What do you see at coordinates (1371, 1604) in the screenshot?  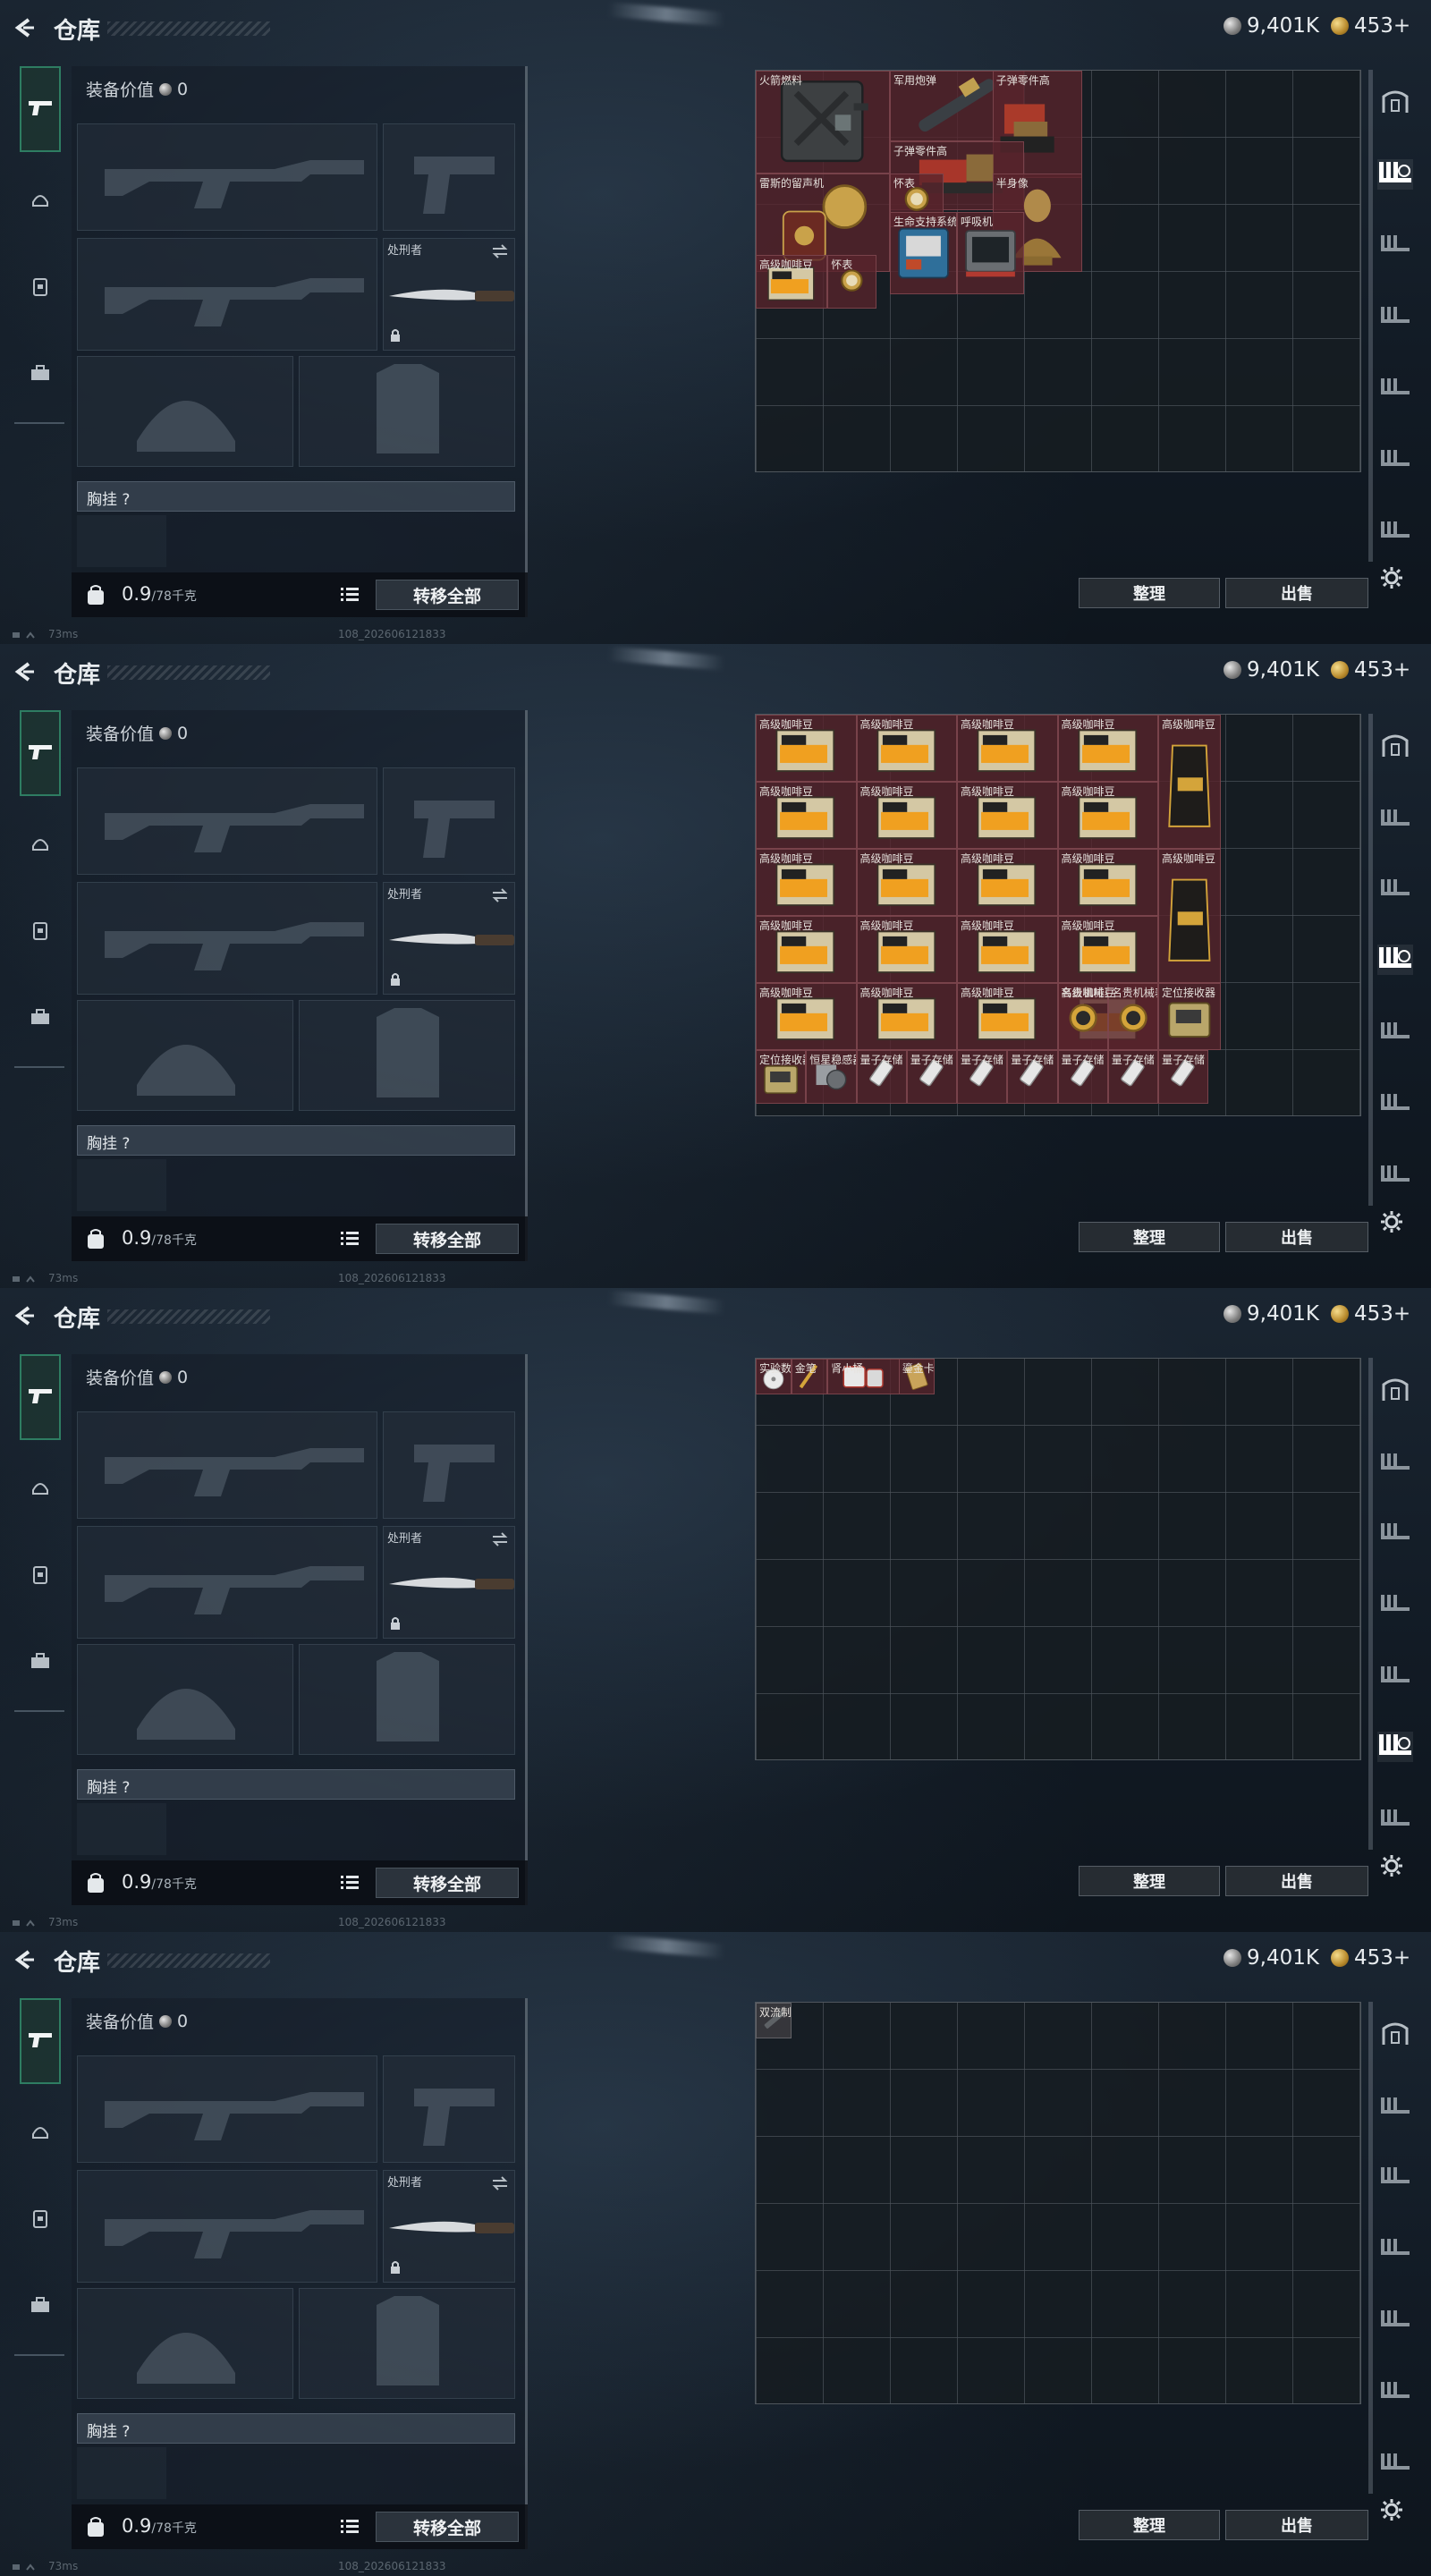 I see `page-scrollbar` at bounding box center [1371, 1604].